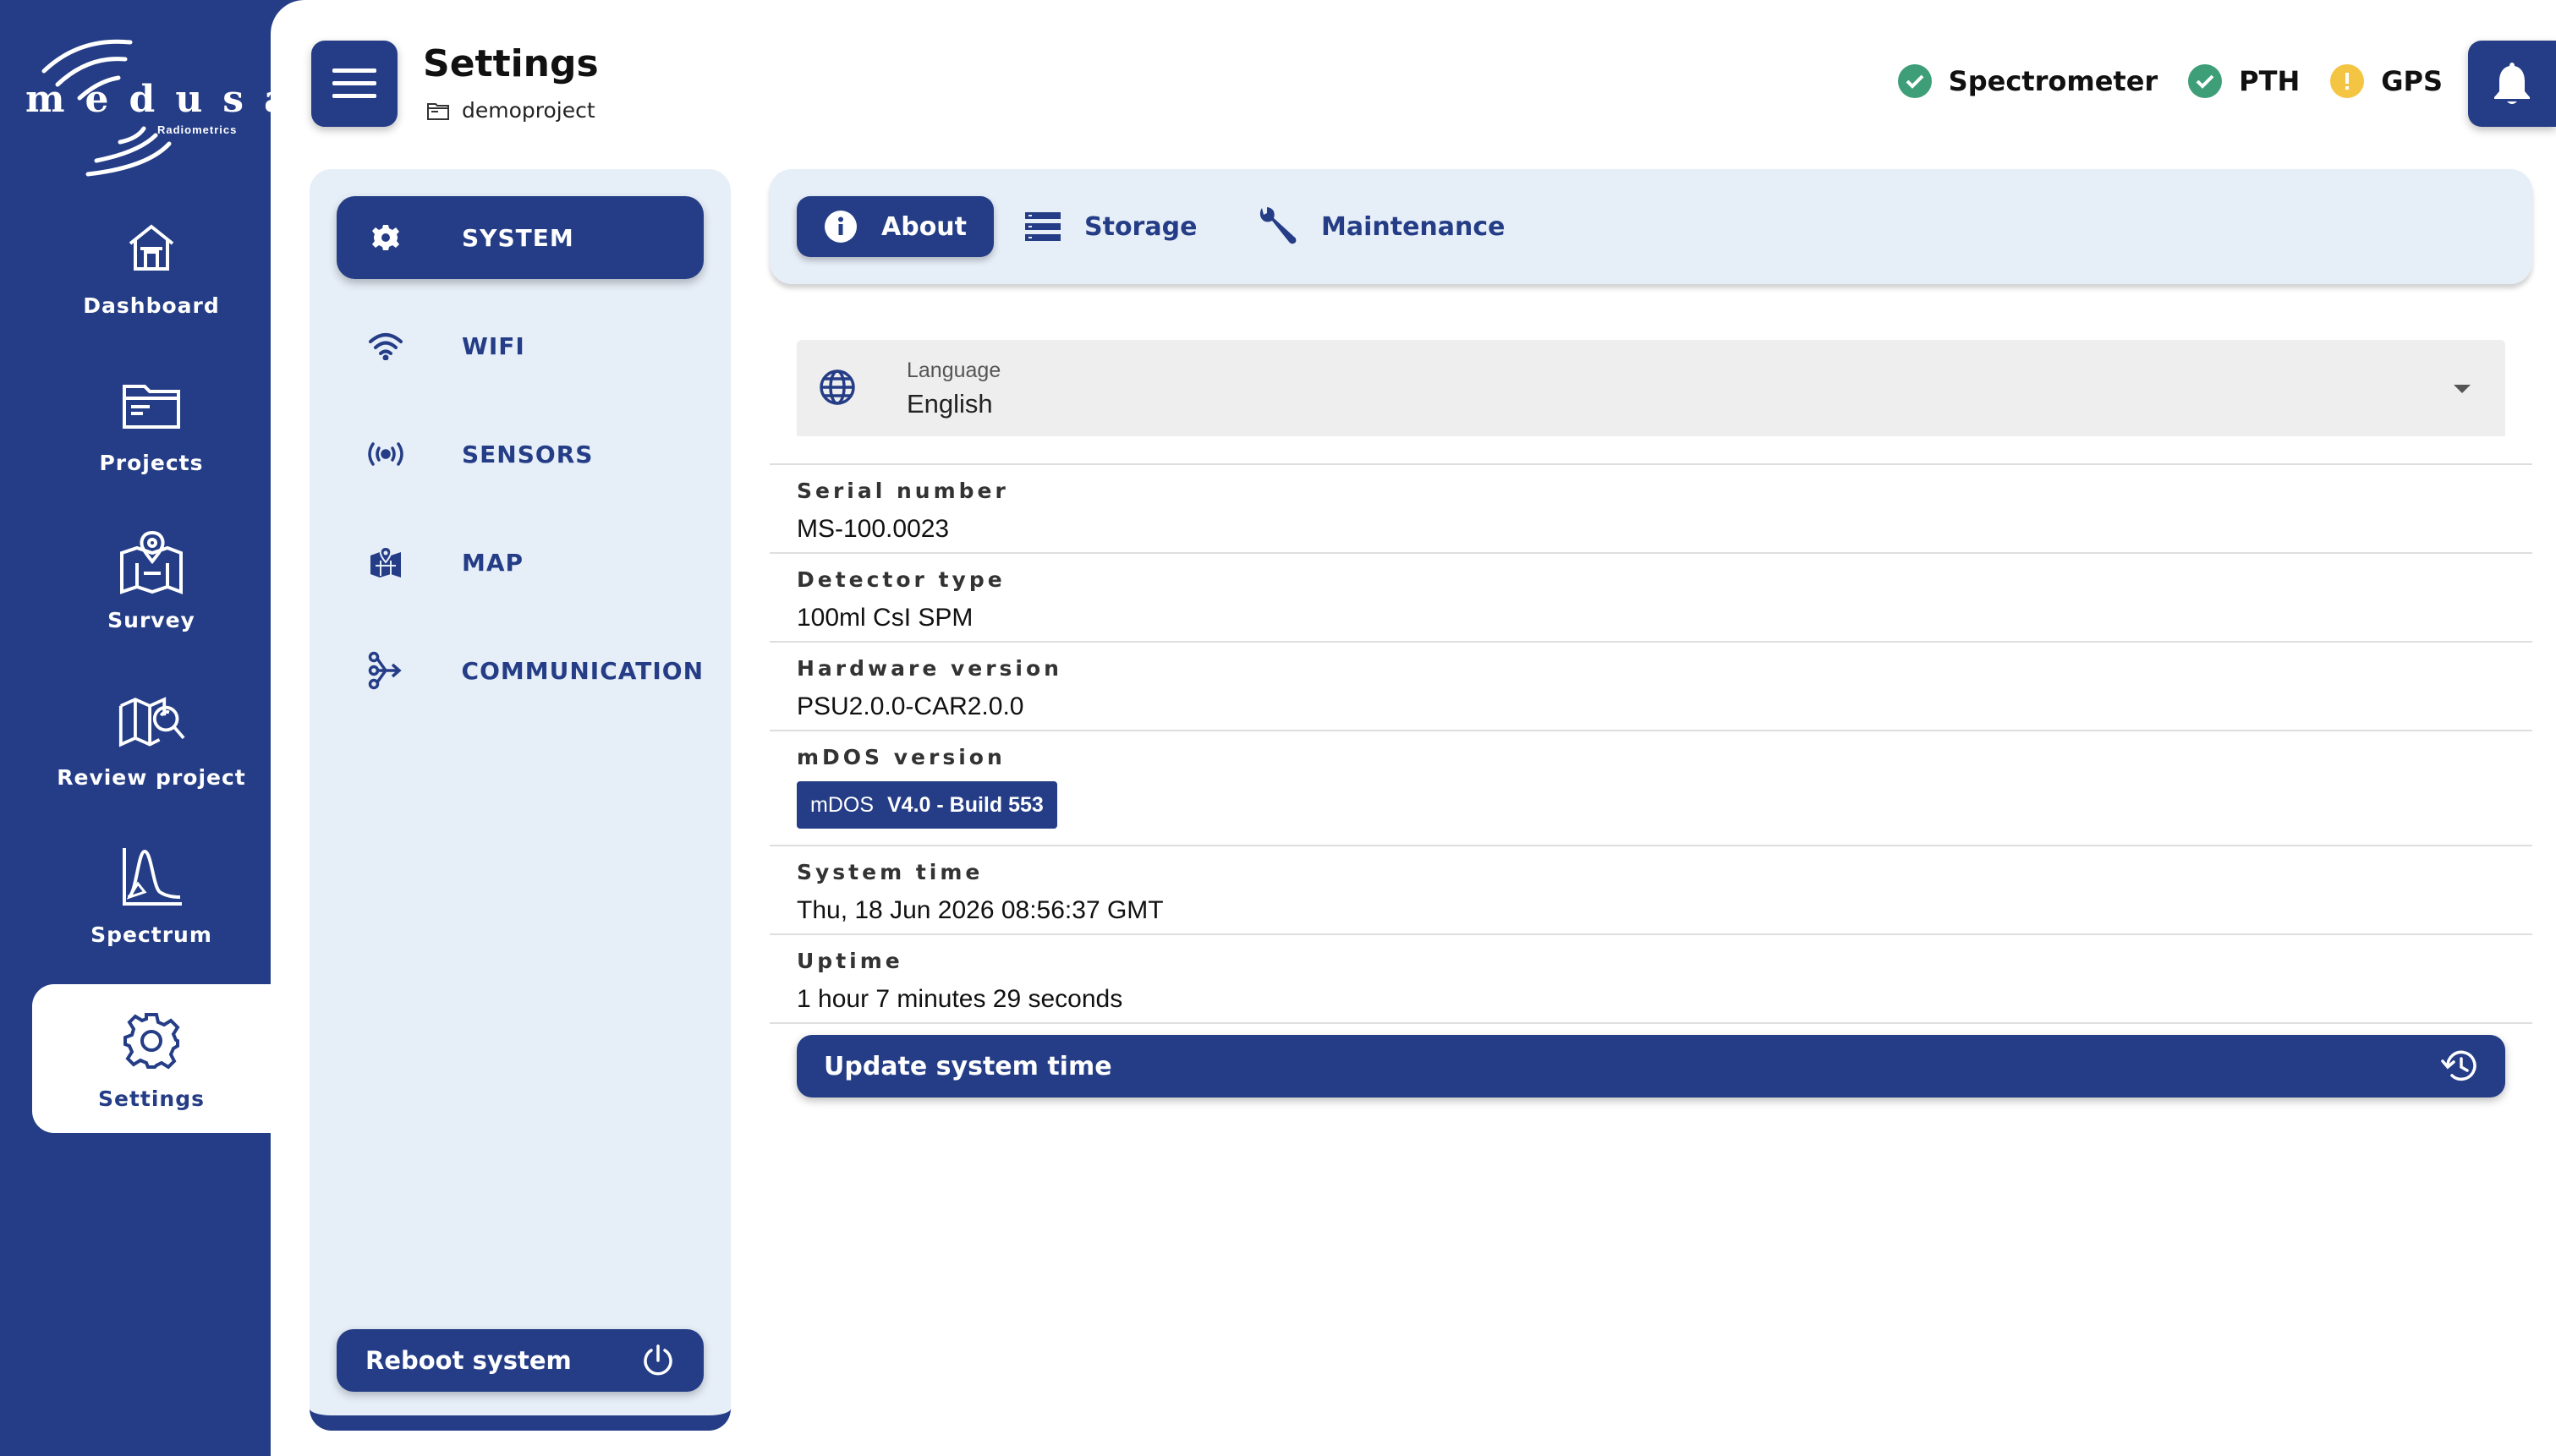 The height and width of the screenshot is (1456, 2556). I want to click on mdos-version-badge: mDOS V4.0 - Build 553, so click(927, 805).